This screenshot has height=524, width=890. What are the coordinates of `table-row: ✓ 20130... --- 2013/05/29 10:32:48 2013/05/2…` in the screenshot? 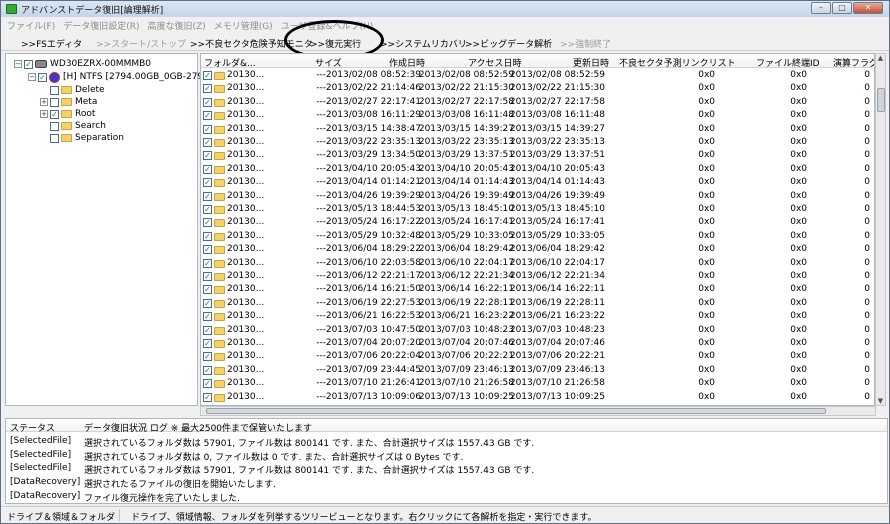 It's located at (537, 236).